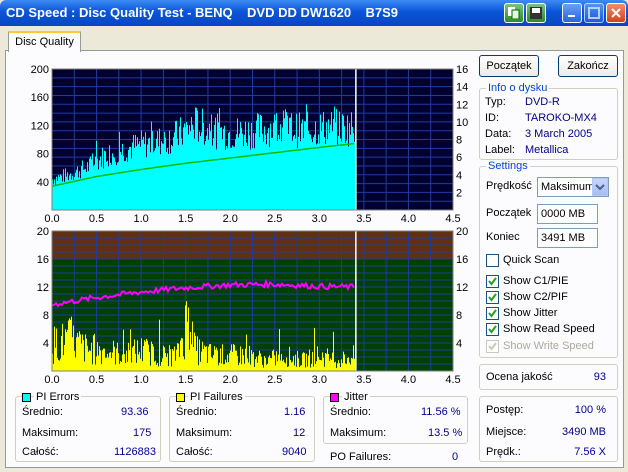 The height and width of the screenshot is (472, 628). What do you see at coordinates (588, 66) in the screenshot?
I see `stop-button: Zakończ` at bounding box center [588, 66].